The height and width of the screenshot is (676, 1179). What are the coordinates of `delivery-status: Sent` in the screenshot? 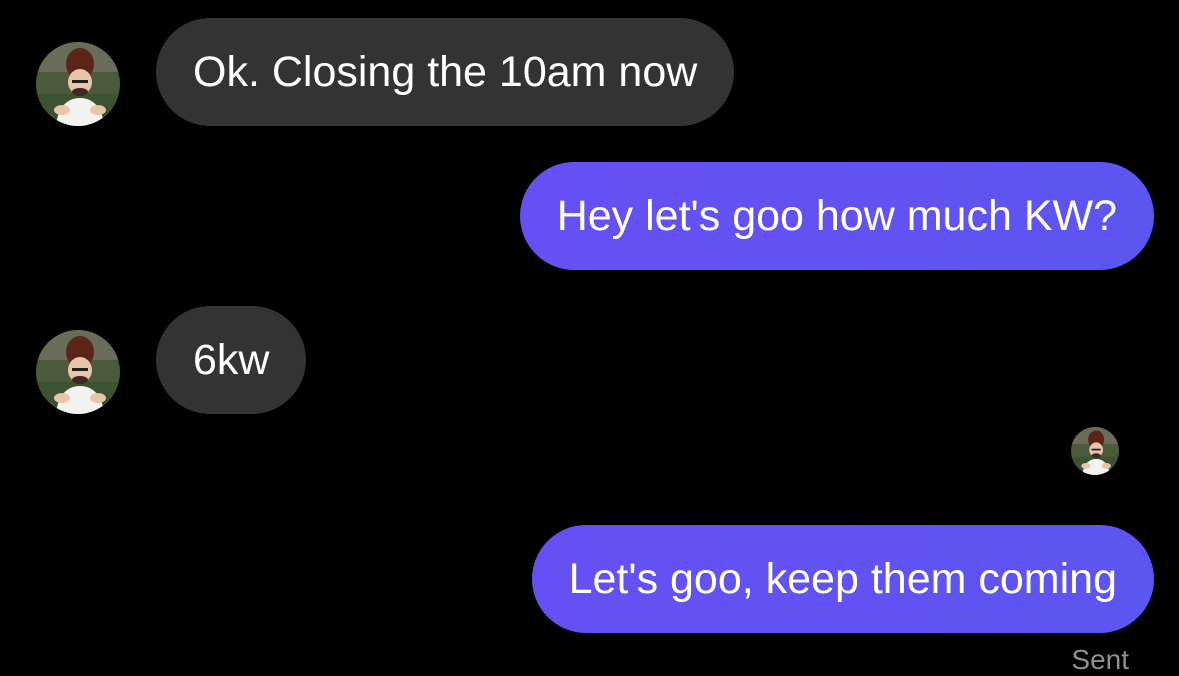 It's located at (1100, 659).